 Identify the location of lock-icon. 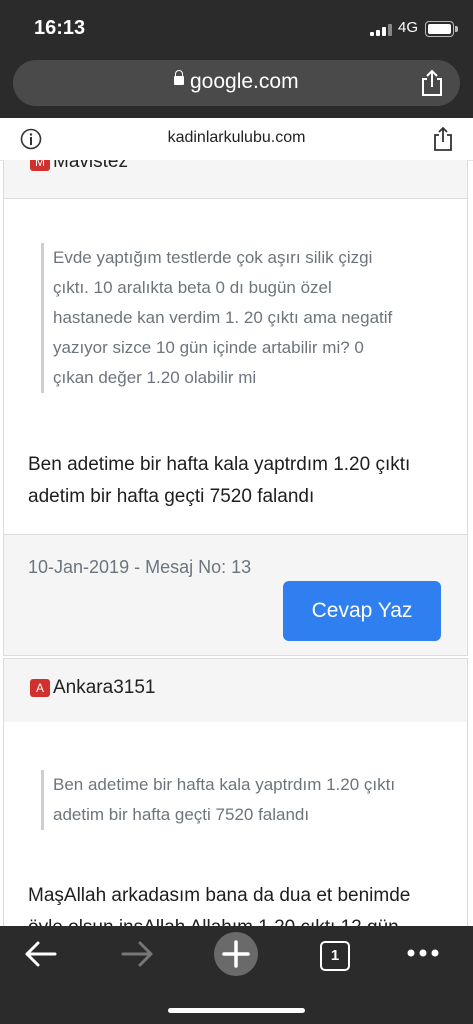
(179, 77).